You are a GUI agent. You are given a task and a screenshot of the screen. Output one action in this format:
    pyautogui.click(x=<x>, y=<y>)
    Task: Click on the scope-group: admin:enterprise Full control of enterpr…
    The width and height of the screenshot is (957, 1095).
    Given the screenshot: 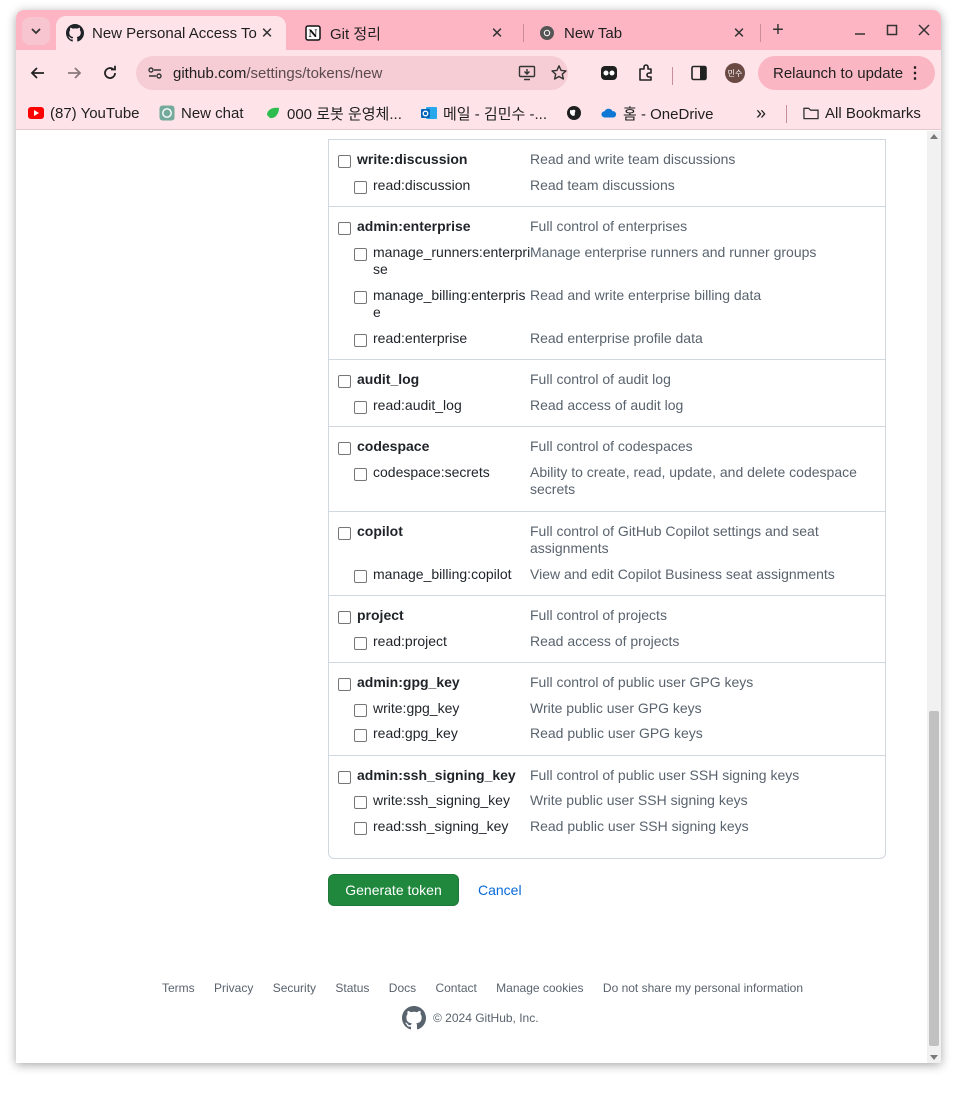 What is the action you would take?
    pyautogui.click(x=607, y=283)
    